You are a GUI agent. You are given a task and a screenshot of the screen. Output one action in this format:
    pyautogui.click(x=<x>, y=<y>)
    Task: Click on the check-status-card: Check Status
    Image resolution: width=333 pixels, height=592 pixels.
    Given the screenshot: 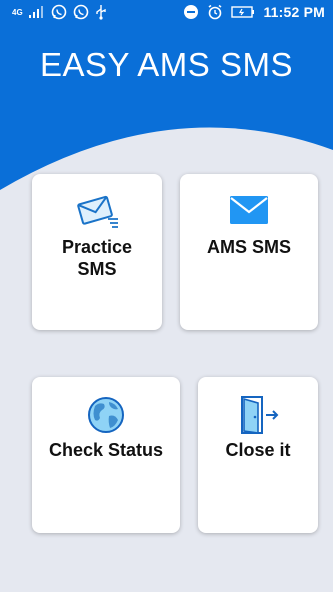 What is the action you would take?
    pyautogui.click(x=106, y=455)
    